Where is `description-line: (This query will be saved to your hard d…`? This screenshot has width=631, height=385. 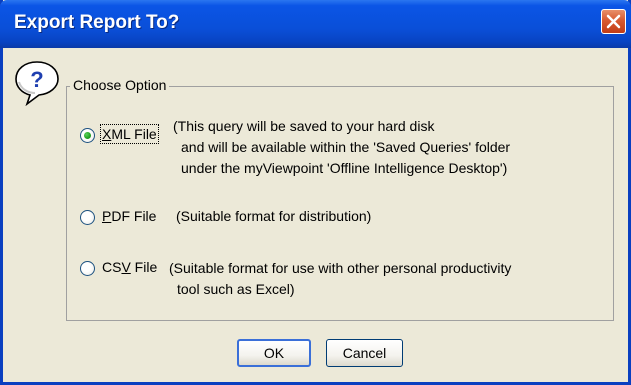 description-line: (This query will be saved to your hard d… is located at coordinates (304, 126).